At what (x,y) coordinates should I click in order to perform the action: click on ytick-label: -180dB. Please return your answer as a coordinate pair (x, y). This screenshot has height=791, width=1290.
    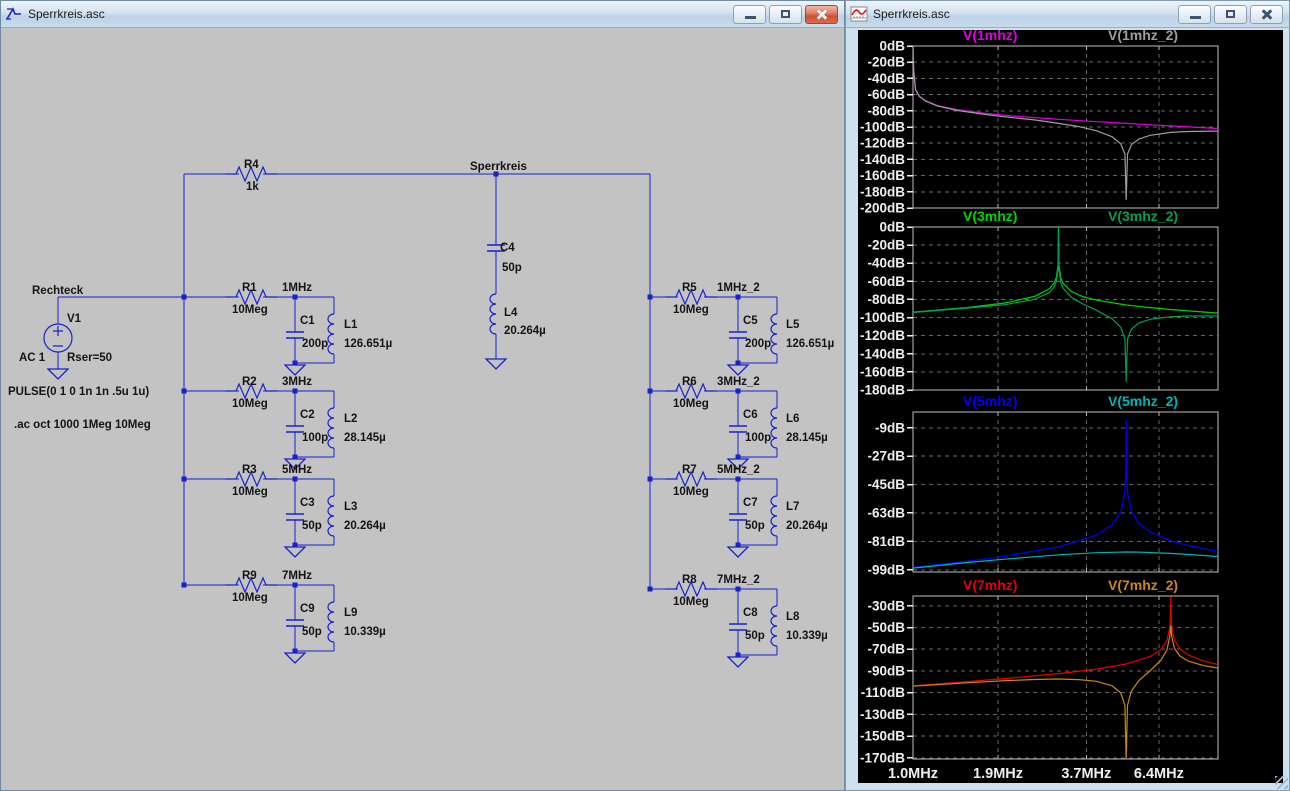
    Looking at the image, I should click on (882, 191).